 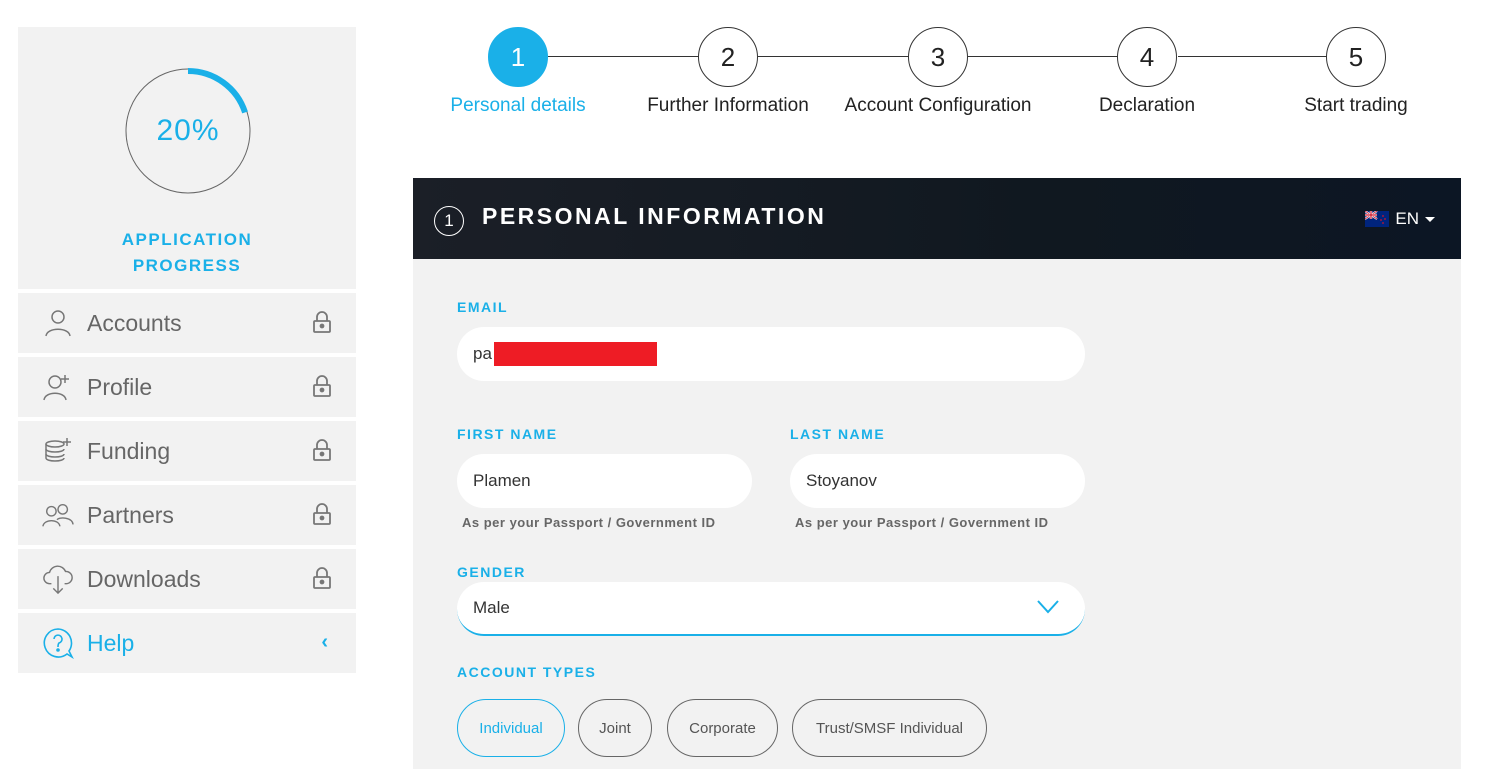 I want to click on user-plus-icon, so click(x=58, y=387).